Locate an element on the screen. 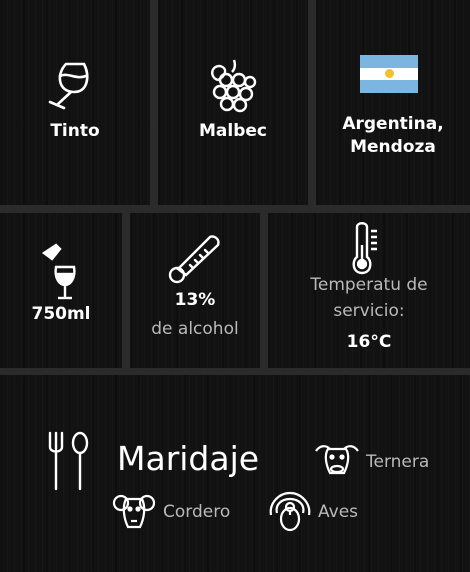 The height and width of the screenshot is (572, 470). pairing-title: Maridaje is located at coordinates (188, 458).